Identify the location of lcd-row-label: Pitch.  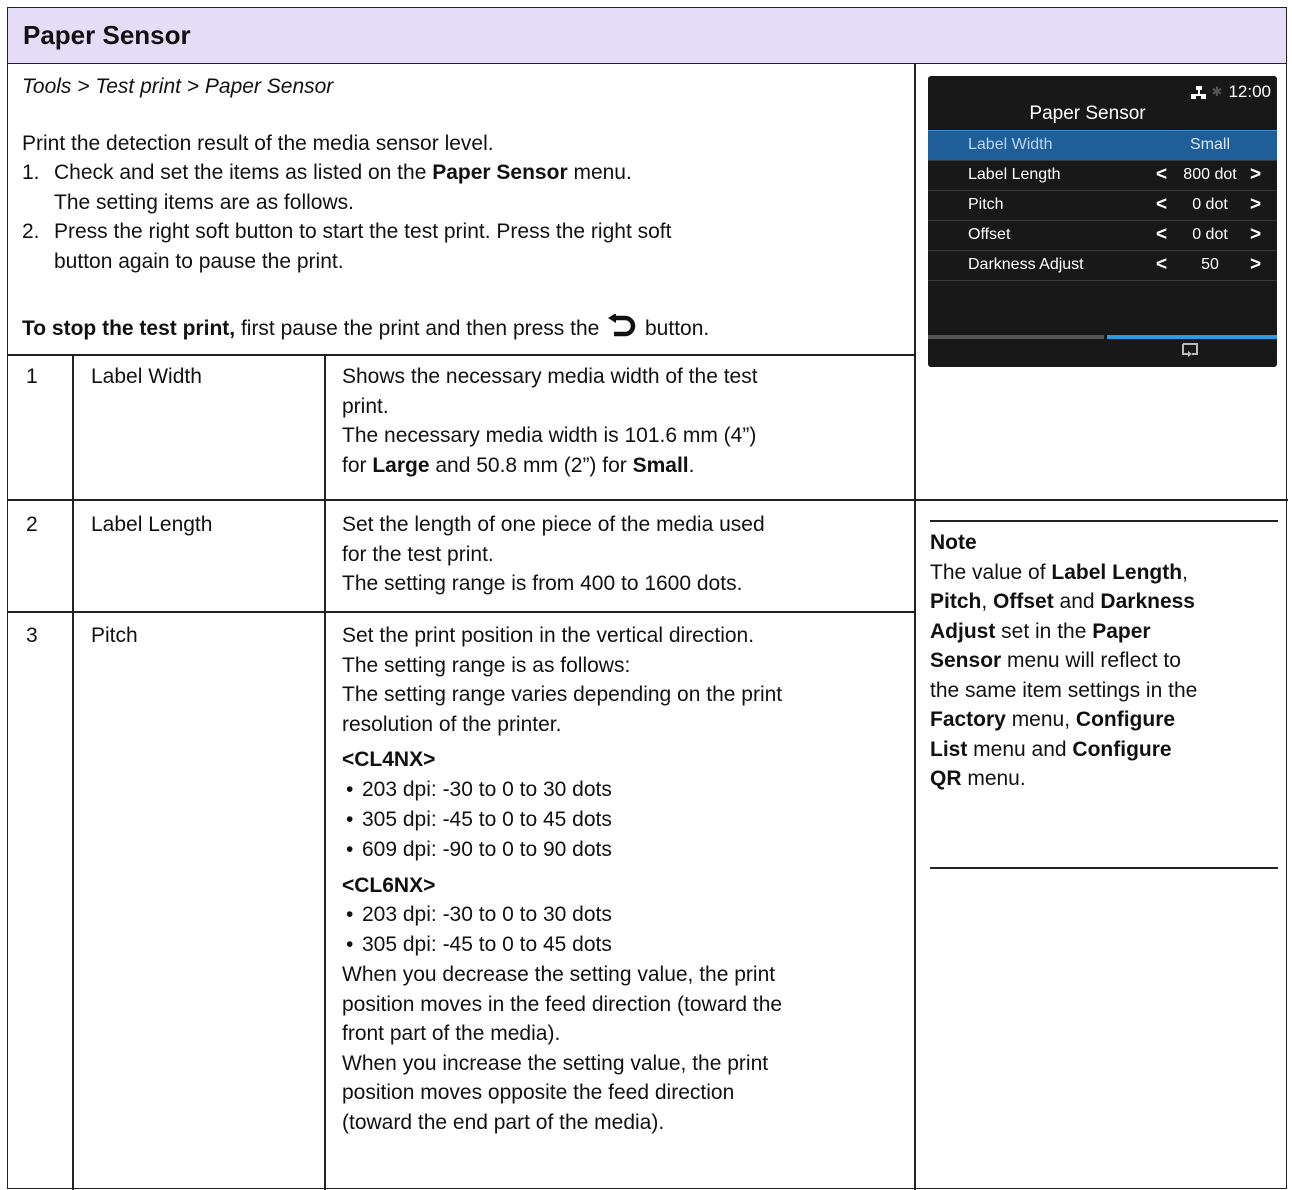
(986, 204).